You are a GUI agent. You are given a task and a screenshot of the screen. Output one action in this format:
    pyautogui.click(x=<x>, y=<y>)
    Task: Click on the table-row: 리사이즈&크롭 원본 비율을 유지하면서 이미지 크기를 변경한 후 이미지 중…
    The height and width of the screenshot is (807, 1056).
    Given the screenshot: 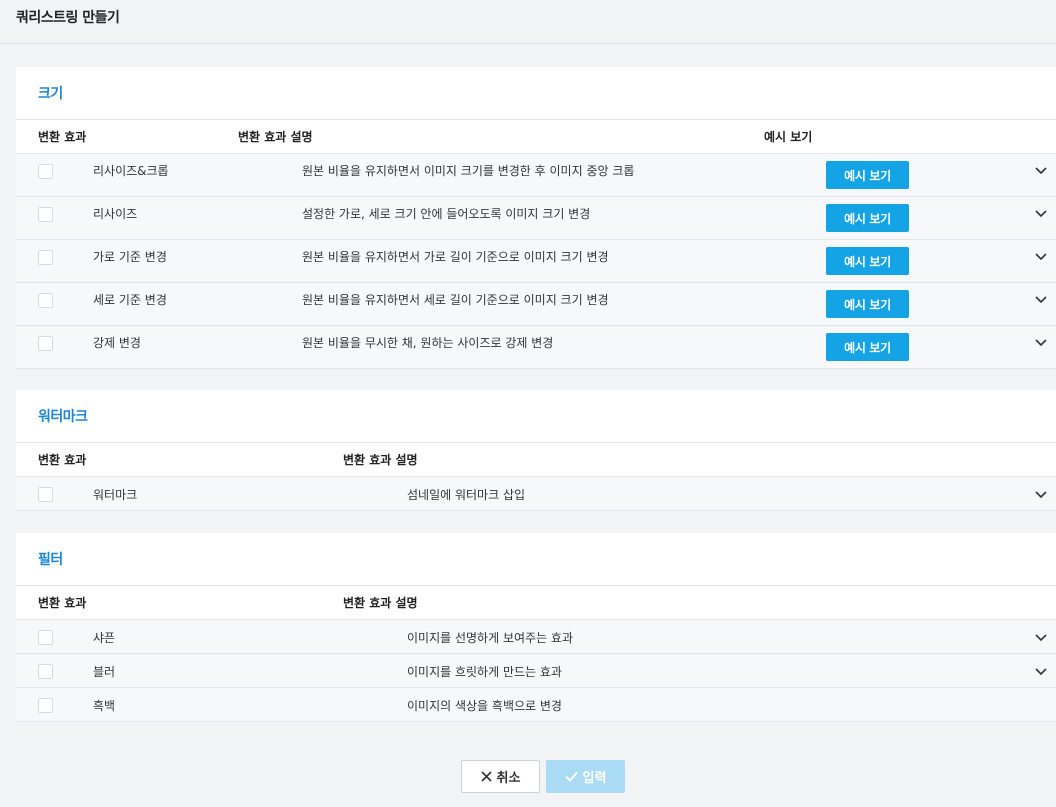 What is the action you would take?
    pyautogui.click(x=536, y=175)
    